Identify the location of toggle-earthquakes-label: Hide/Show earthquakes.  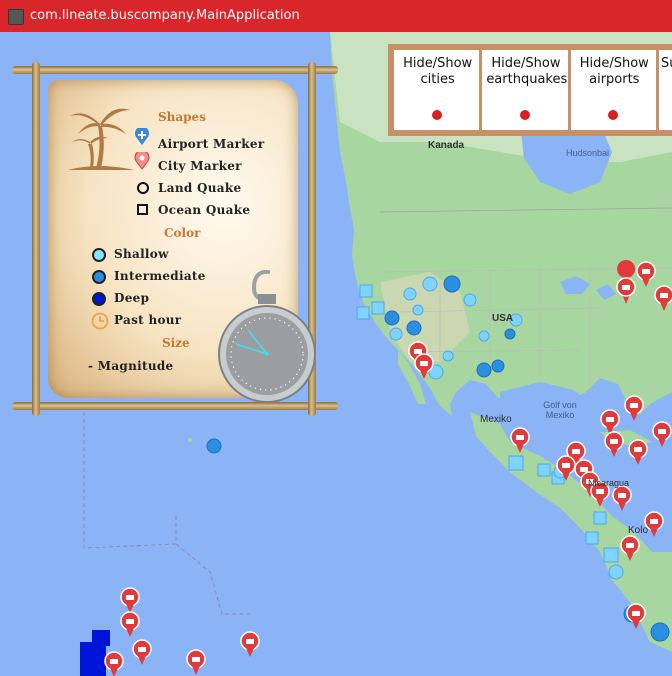
(527, 71).